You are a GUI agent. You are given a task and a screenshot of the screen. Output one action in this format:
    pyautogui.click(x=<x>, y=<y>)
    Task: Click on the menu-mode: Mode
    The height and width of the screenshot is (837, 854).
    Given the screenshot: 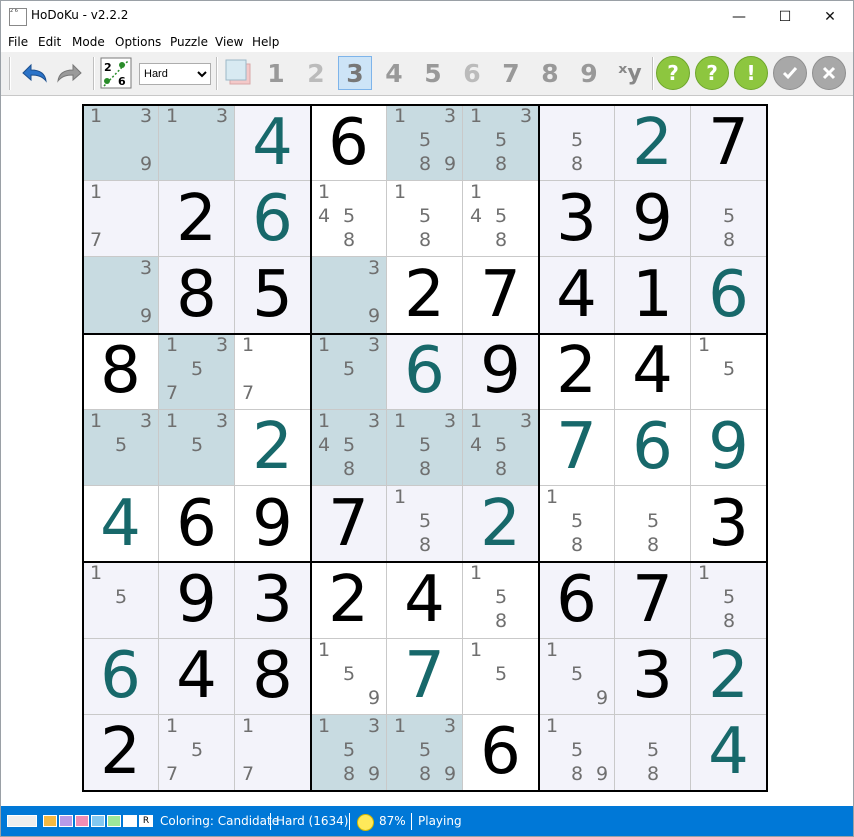 What is the action you would take?
    pyautogui.click(x=88, y=42)
    